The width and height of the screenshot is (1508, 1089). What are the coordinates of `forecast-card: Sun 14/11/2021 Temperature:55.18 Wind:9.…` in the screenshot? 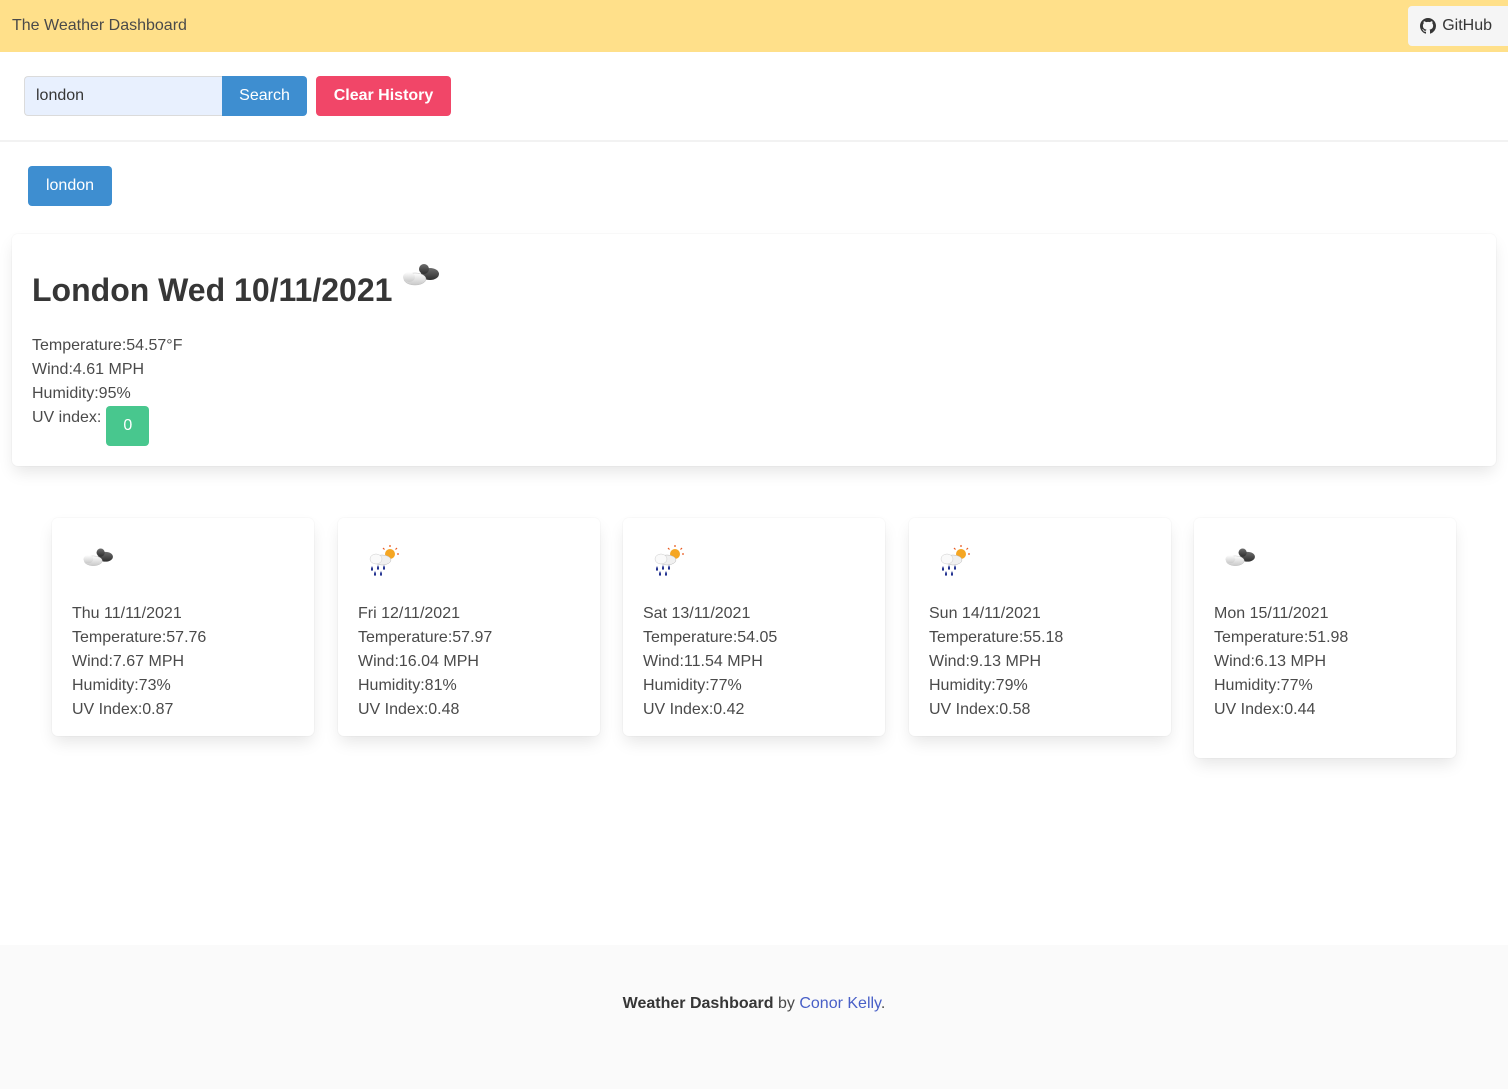 It's located at (1040, 627).